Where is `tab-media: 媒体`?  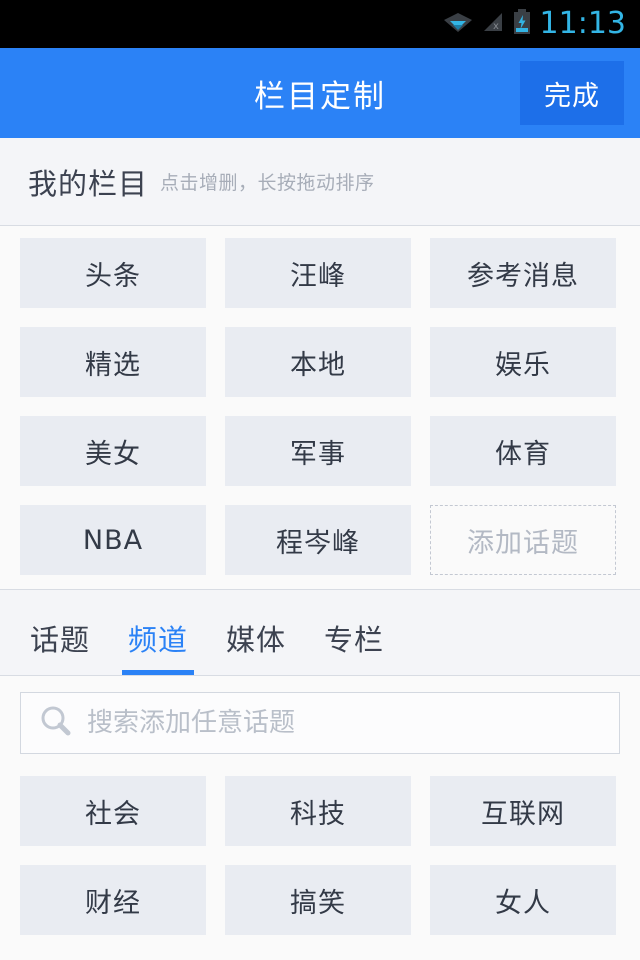 tab-media: 媒体 is located at coordinates (256, 646).